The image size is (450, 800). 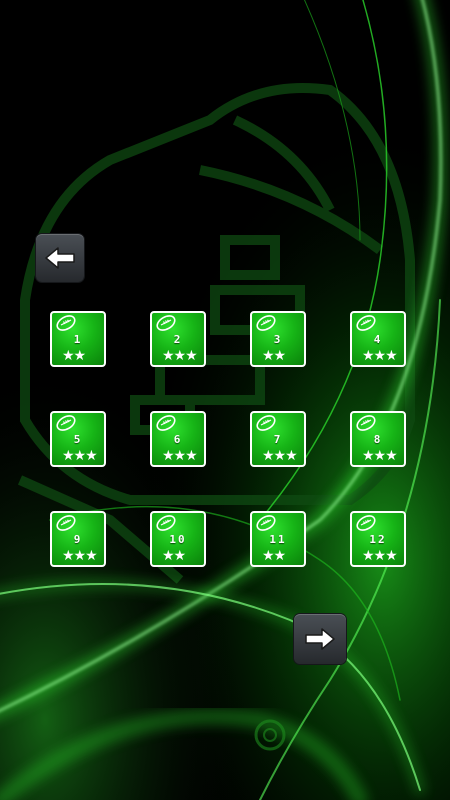 I want to click on level-tile-9: 9 ★★★, so click(x=78, y=539).